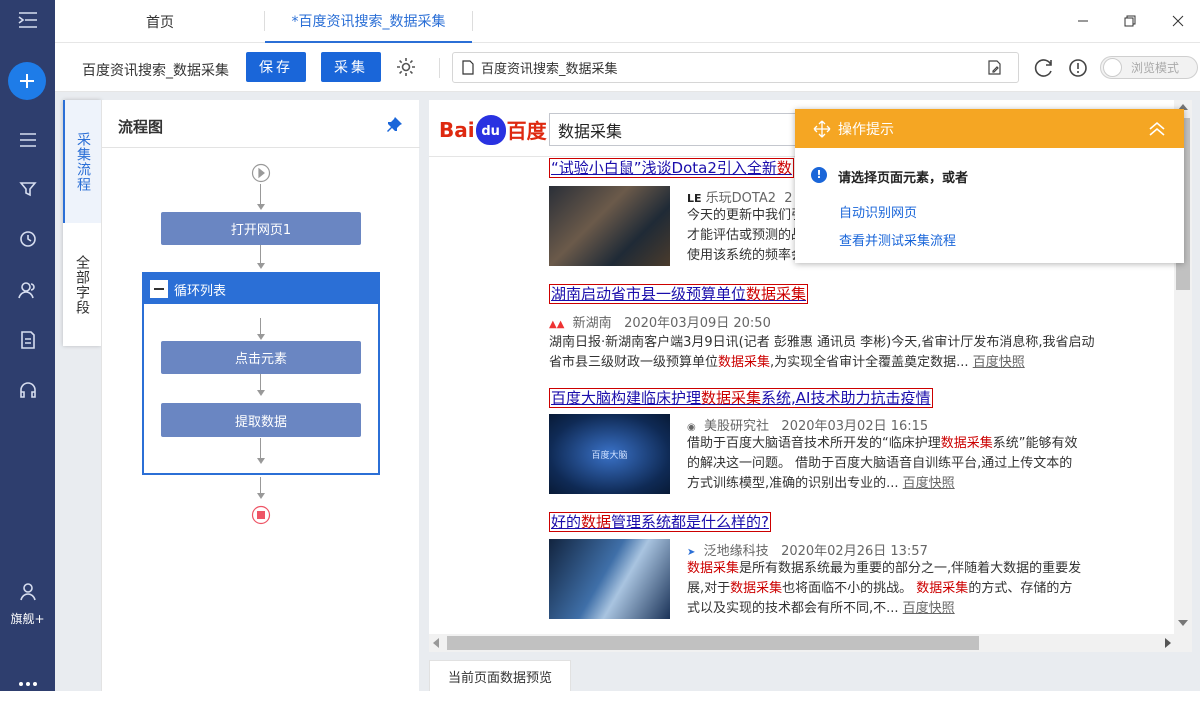  What do you see at coordinates (261, 420) in the screenshot?
I see `step-extract-data: 提取数据` at bounding box center [261, 420].